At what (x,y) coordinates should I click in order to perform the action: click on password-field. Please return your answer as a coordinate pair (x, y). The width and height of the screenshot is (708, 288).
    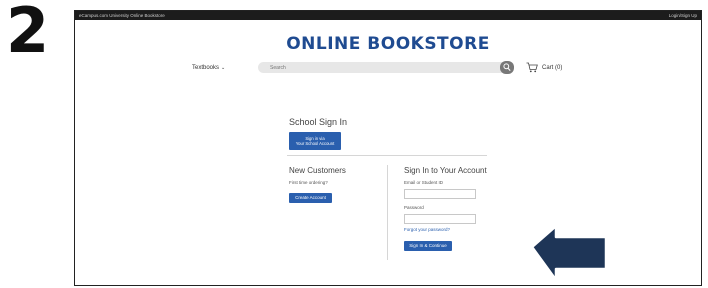
    Looking at the image, I should click on (440, 219).